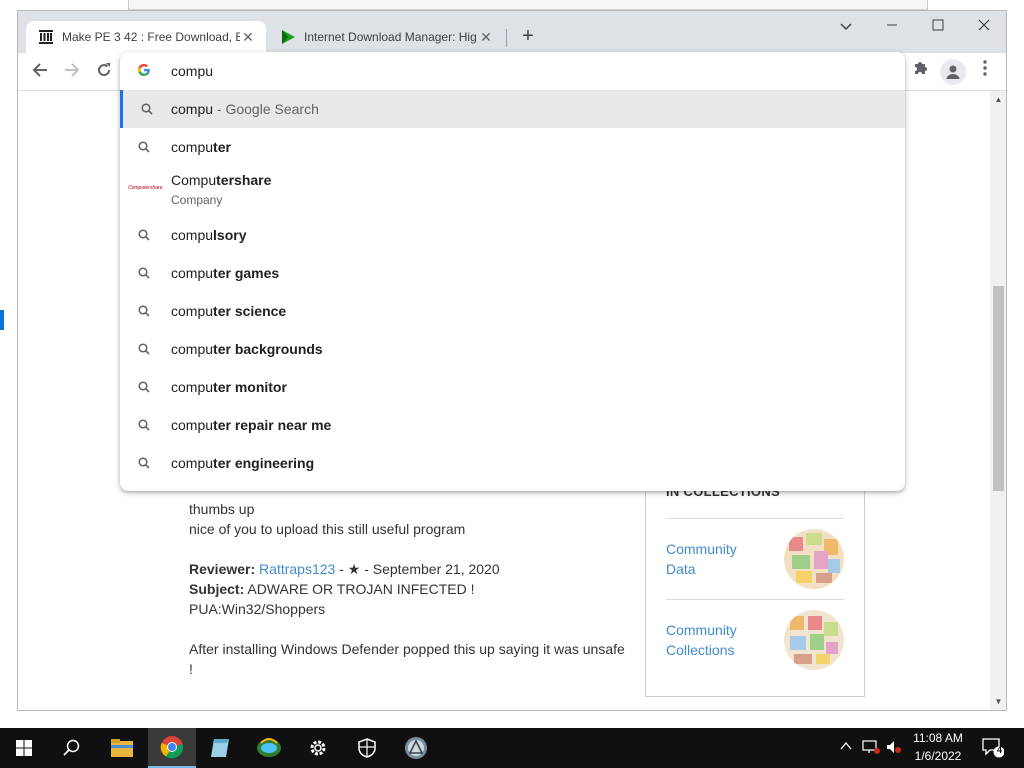  What do you see at coordinates (984, 26) in the screenshot?
I see `close-window-button` at bounding box center [984, 26].